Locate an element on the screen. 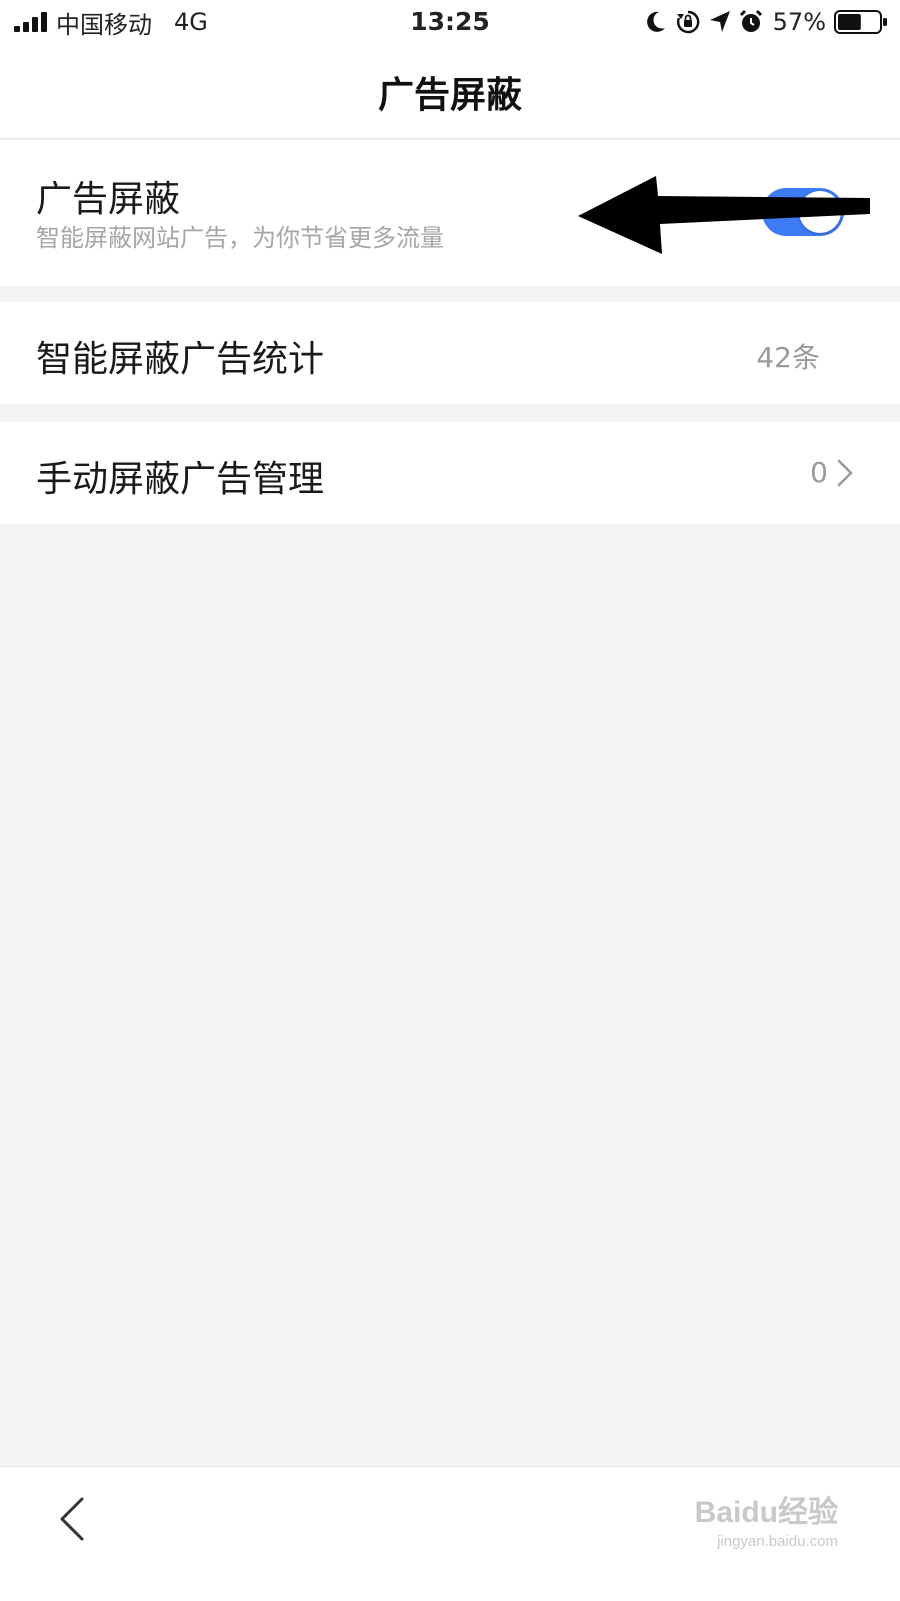  smart-block-stats-row: 智能屏蔽广告统计 42条 is located at coordinates (450, 353).